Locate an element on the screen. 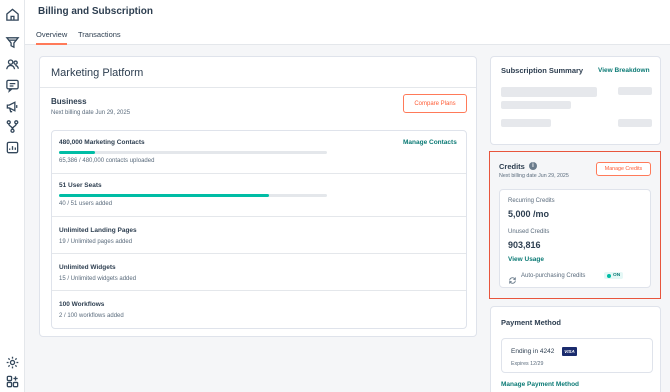 The image size is (670, 392). page-title: Billing and Subscription is located at coordinates (95, 11).